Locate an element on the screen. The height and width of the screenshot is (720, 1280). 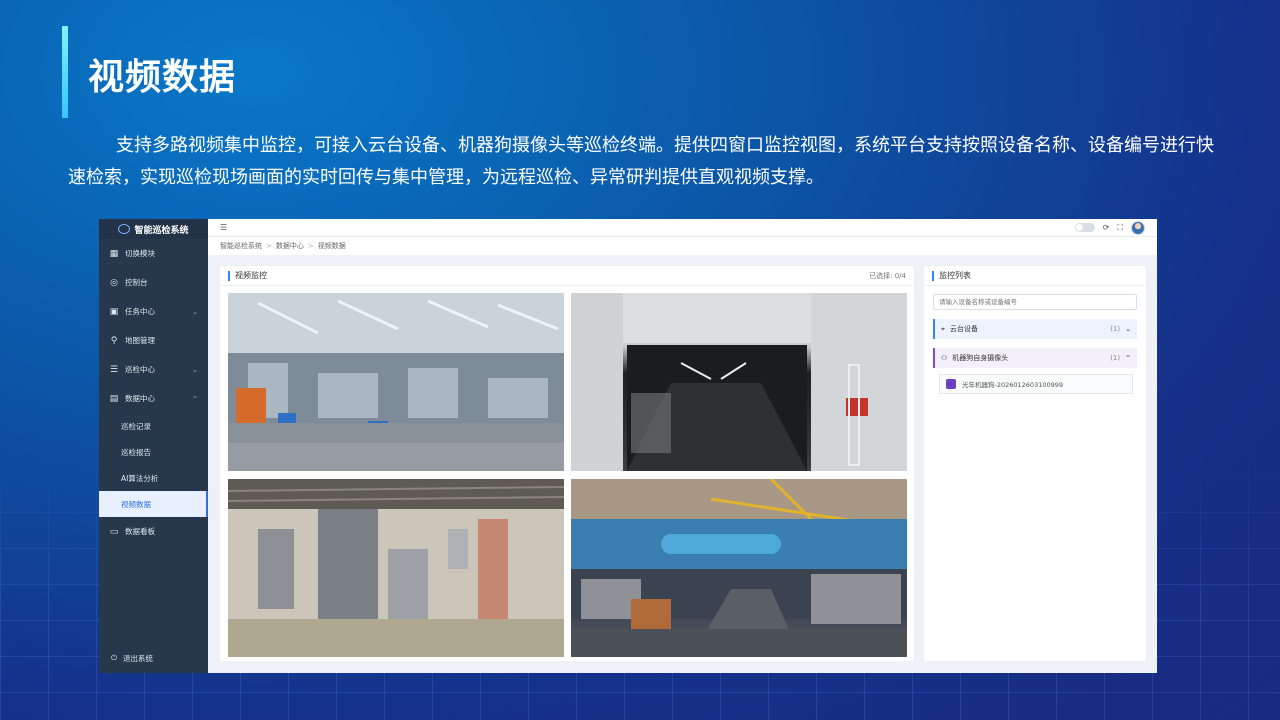
sidebar-item-inspection-center: ☰ 巡检中心 ⌄ is located at coordinates (153, 369).